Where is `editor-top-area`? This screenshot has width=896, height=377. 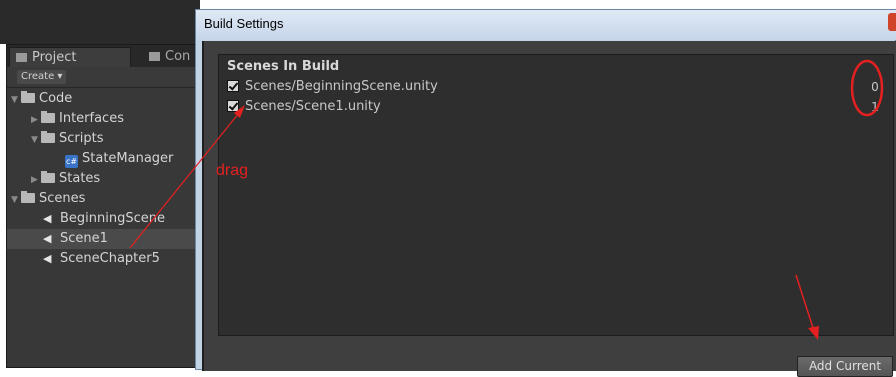 editor-top-area is located at coordinates (100, 22).